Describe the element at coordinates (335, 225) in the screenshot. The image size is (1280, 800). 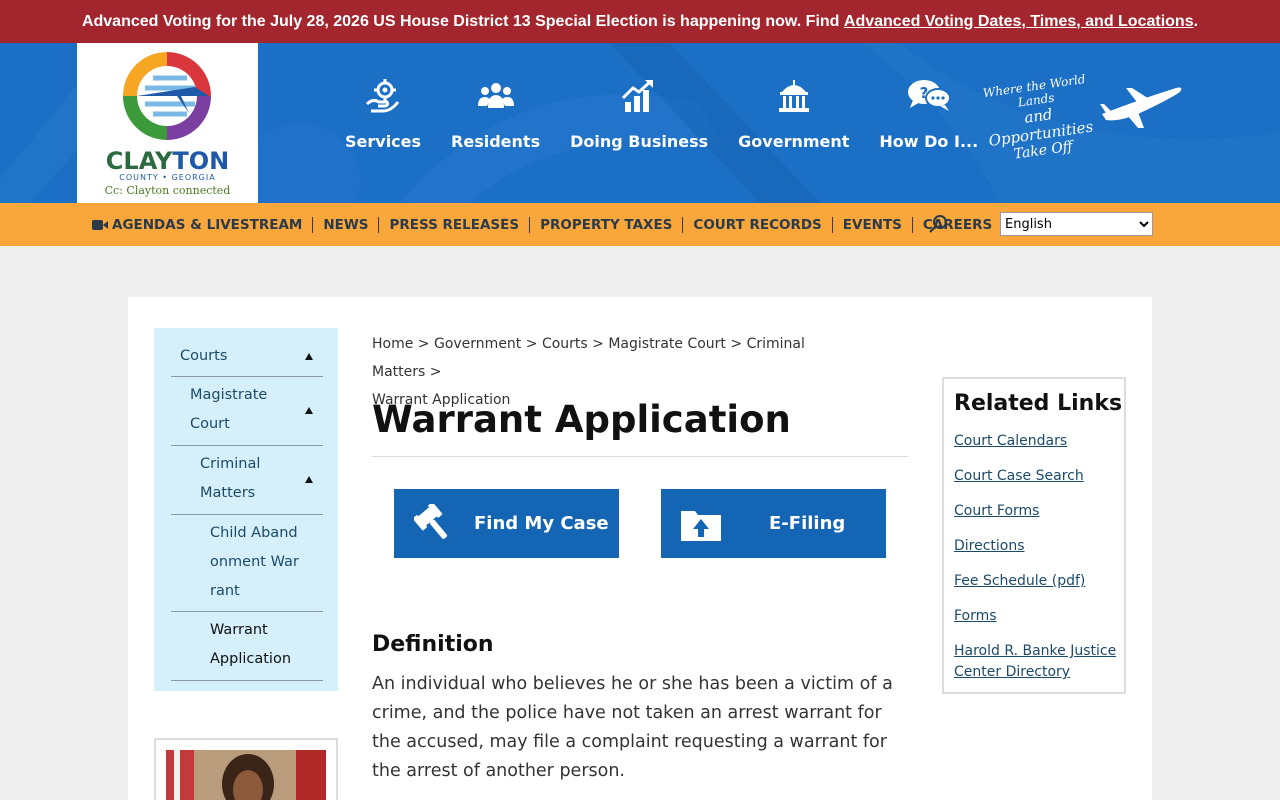
I see `subnav-news: NEWS` at that location.